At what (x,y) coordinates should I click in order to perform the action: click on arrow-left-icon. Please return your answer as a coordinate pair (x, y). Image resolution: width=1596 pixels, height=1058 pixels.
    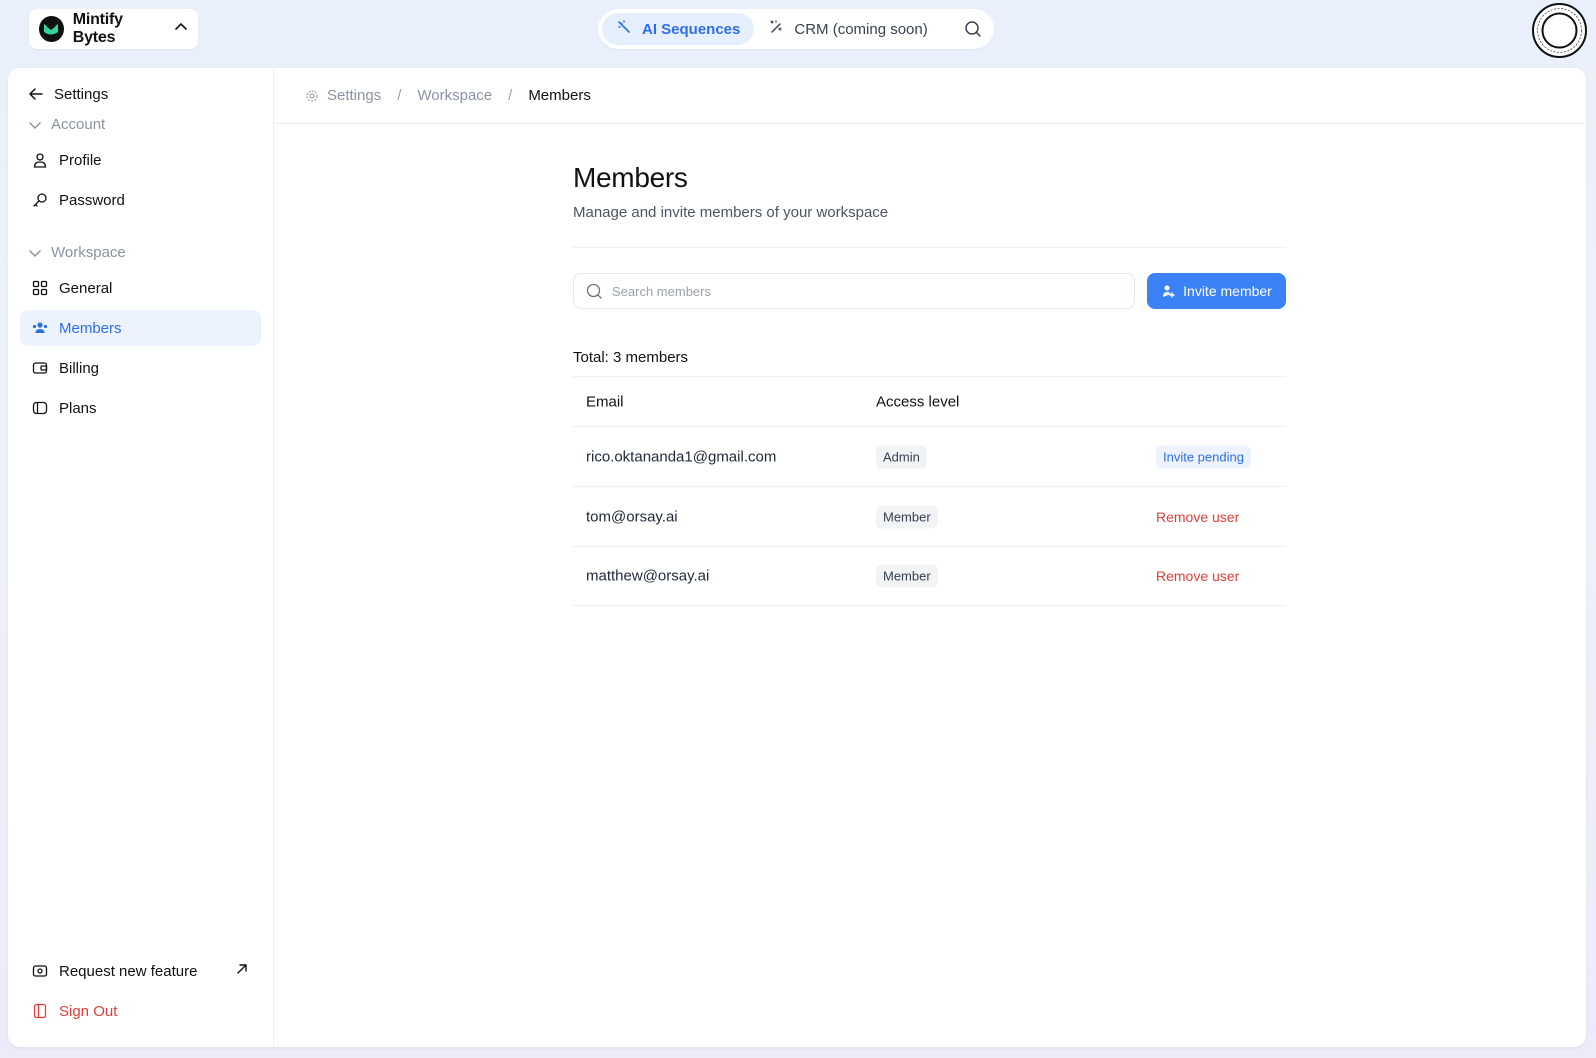
    Looking at the image, I should click on (36, 94).